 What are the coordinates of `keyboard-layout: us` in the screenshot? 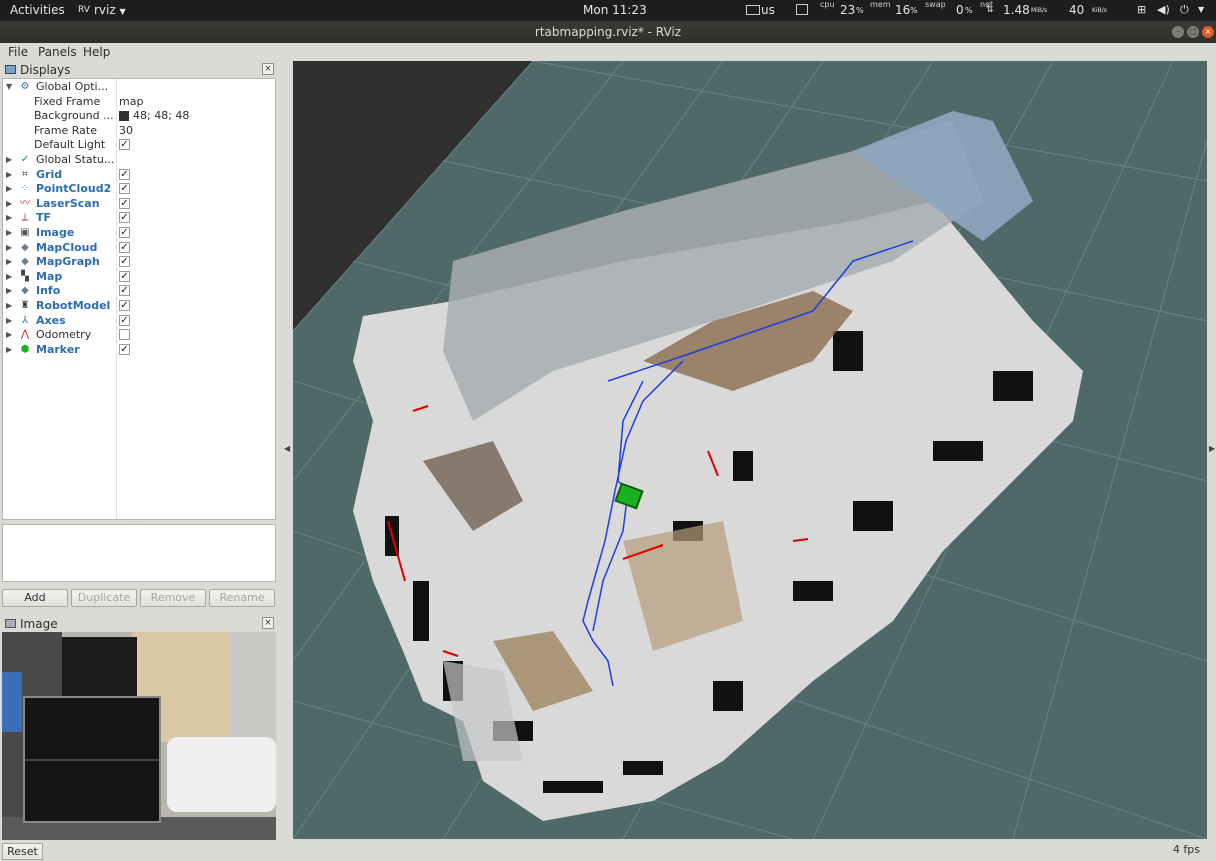 It's located at (768, 10).